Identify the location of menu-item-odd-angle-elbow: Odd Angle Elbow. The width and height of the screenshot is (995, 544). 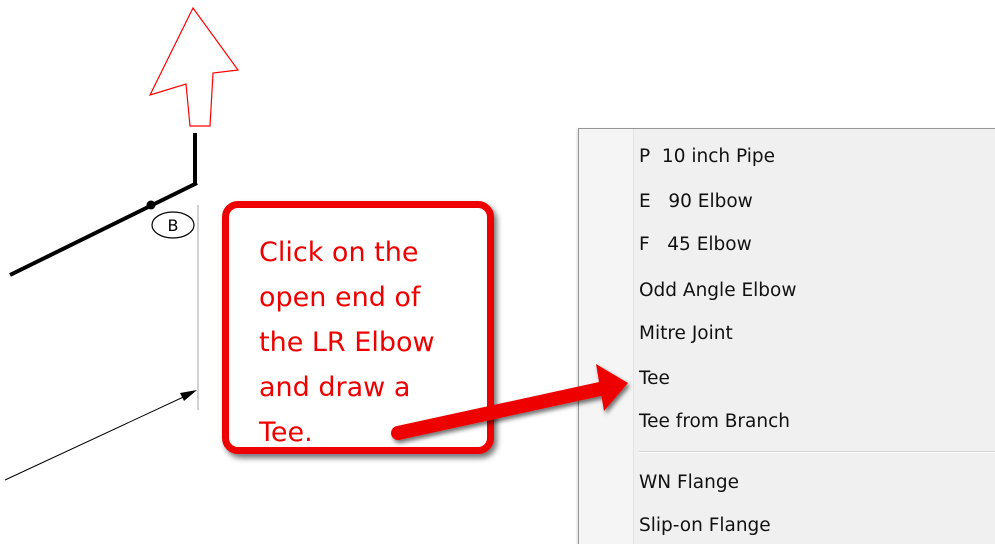
(717, 291).